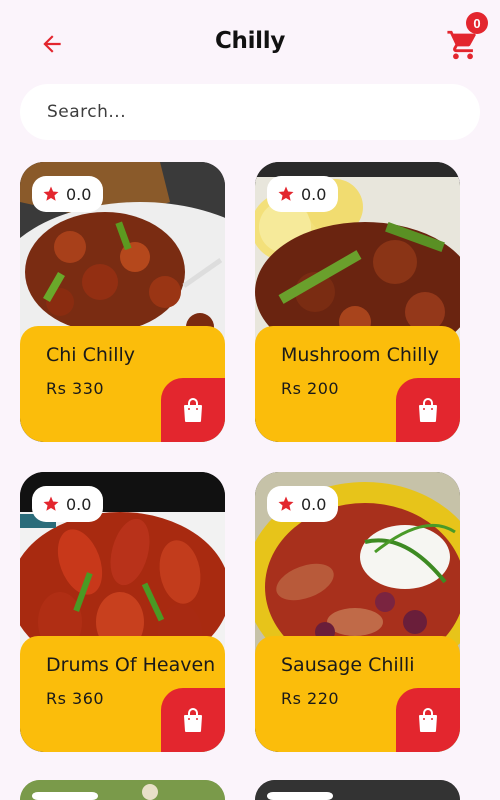 This screenshot has width=500, height=800. What do you see at coordinates (122, 384) in the screenshot?
I see `product-info: Chi Chilly Rs 330` at bounding box center [122, 384].